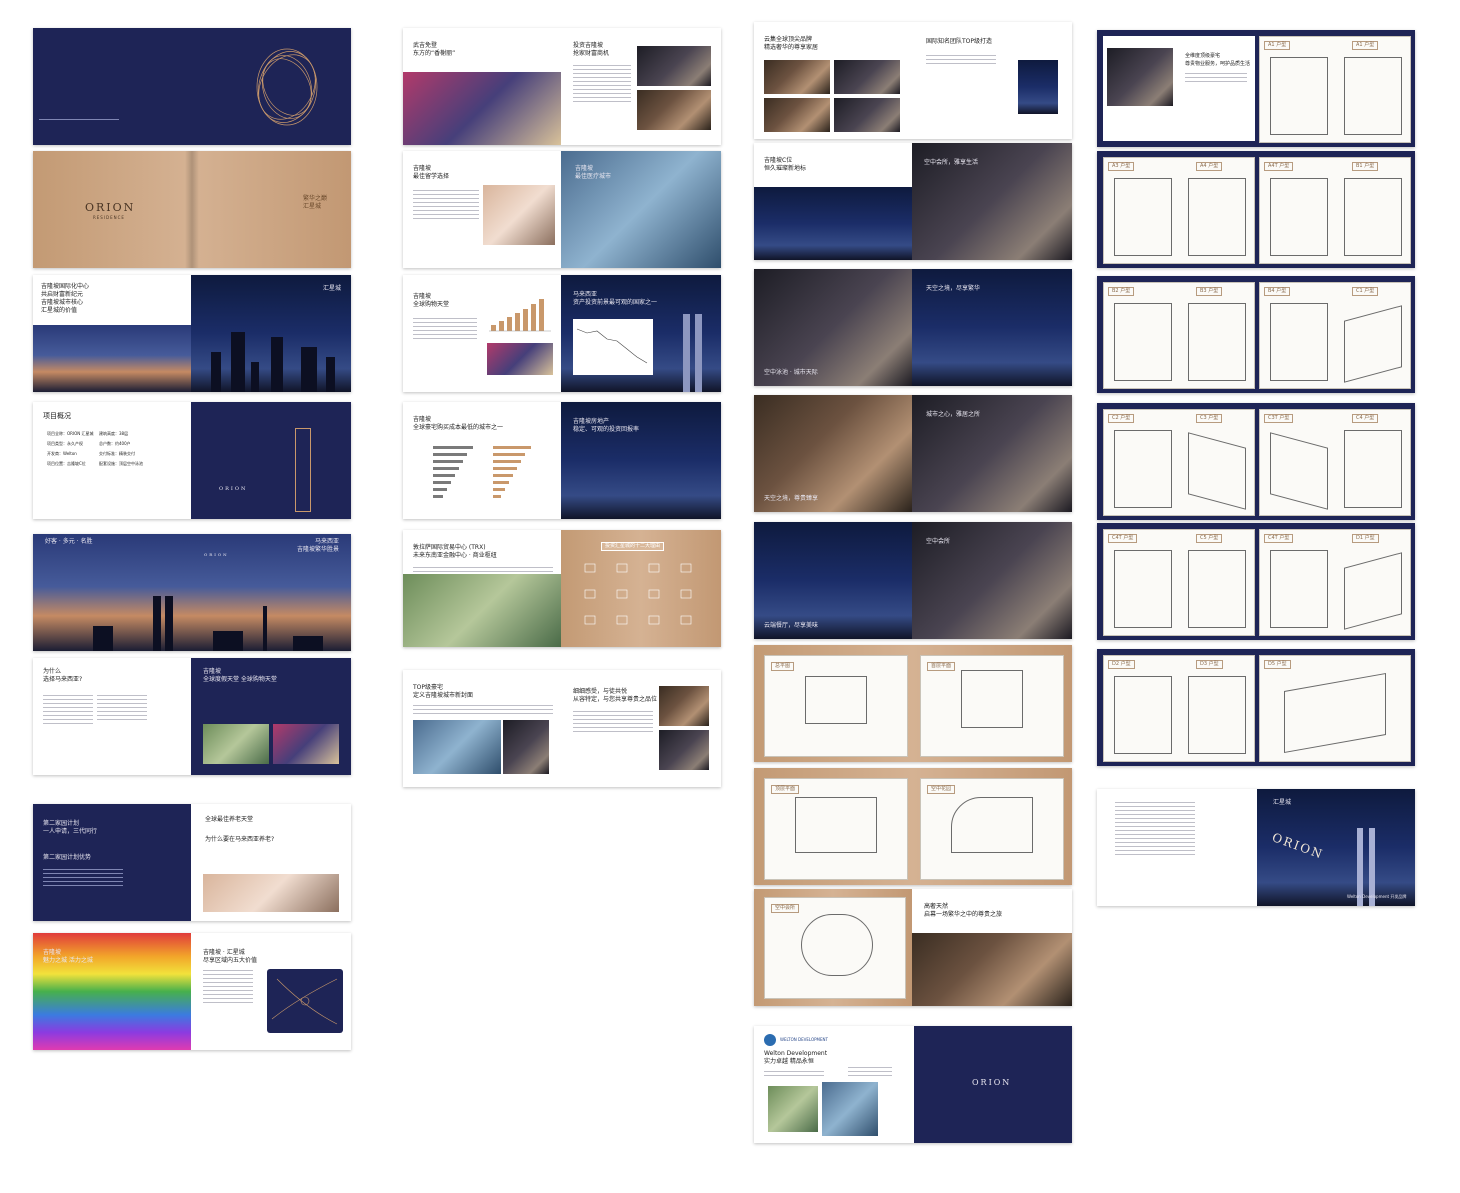  Describe the element at coordinates (1179, 335) in the screenshot. I see `floorplan-B2-B3: B2 户型 B3 户型` at that location.